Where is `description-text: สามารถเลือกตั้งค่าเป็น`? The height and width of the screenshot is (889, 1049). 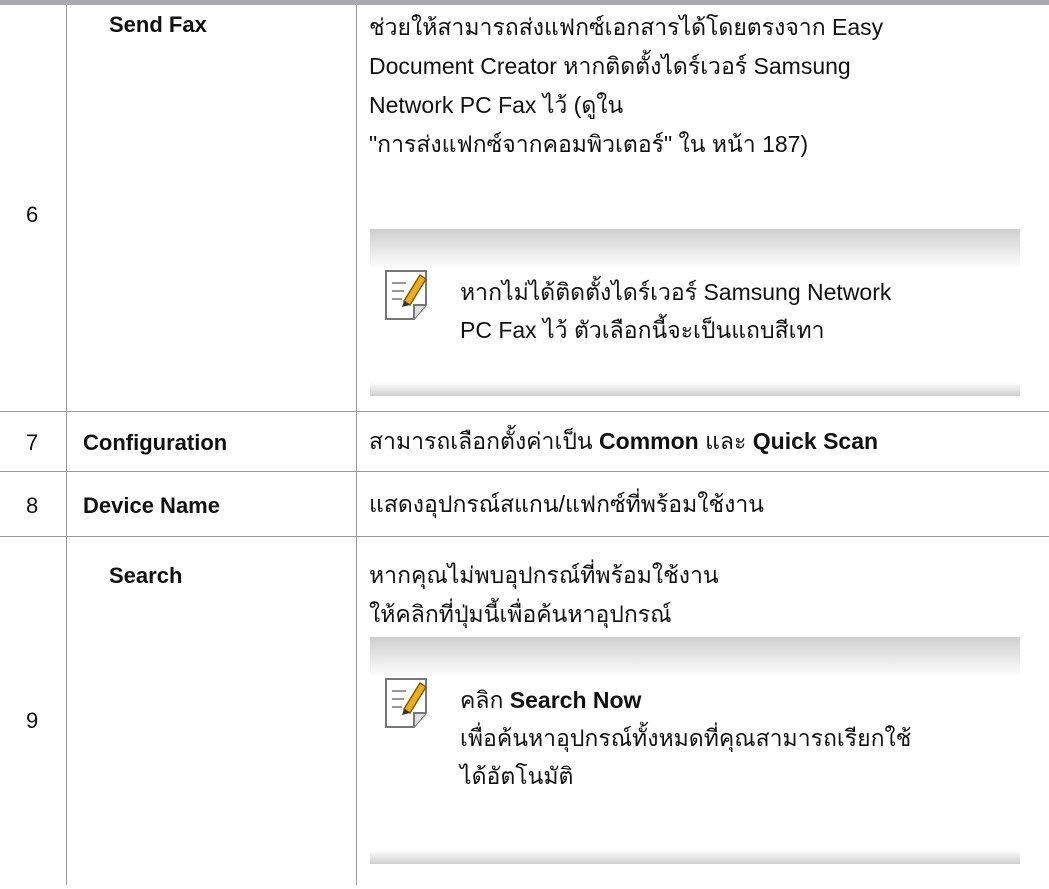 description-text: สามารถเลือกตั้งค่าเป็น is located at coordinates (484, 441).